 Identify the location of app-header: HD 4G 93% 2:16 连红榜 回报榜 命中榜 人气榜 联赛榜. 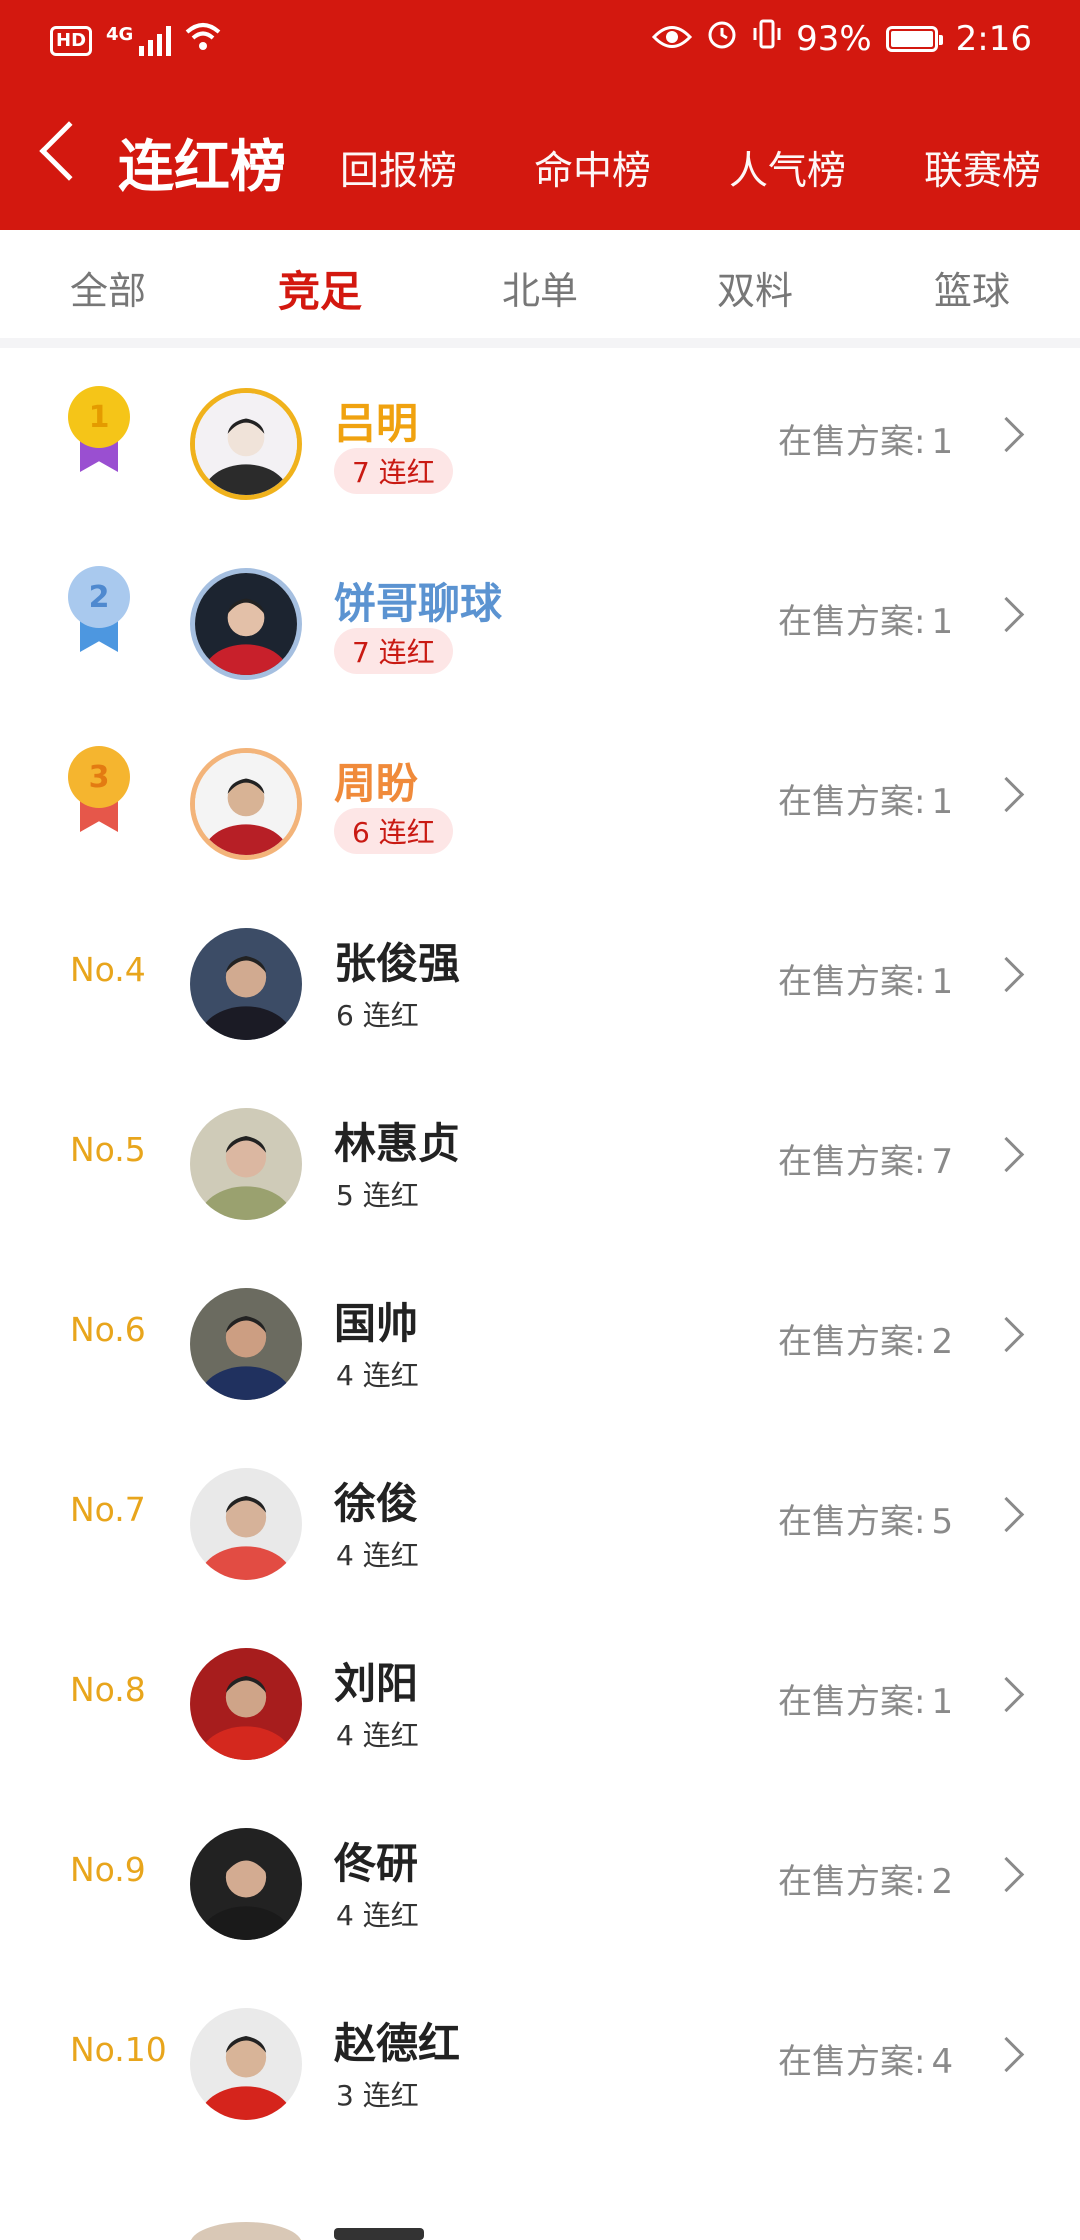
(540, 115).